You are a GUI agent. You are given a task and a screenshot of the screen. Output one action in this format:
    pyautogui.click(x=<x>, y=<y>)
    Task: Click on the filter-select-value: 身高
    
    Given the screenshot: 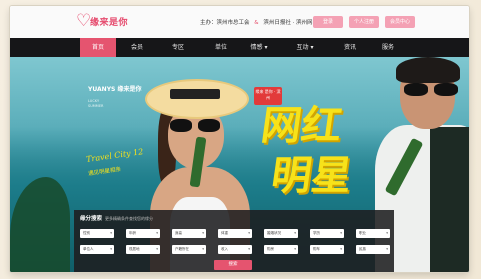 What is the action you would take?
    pyautogui.click(x=178, y=233)
    